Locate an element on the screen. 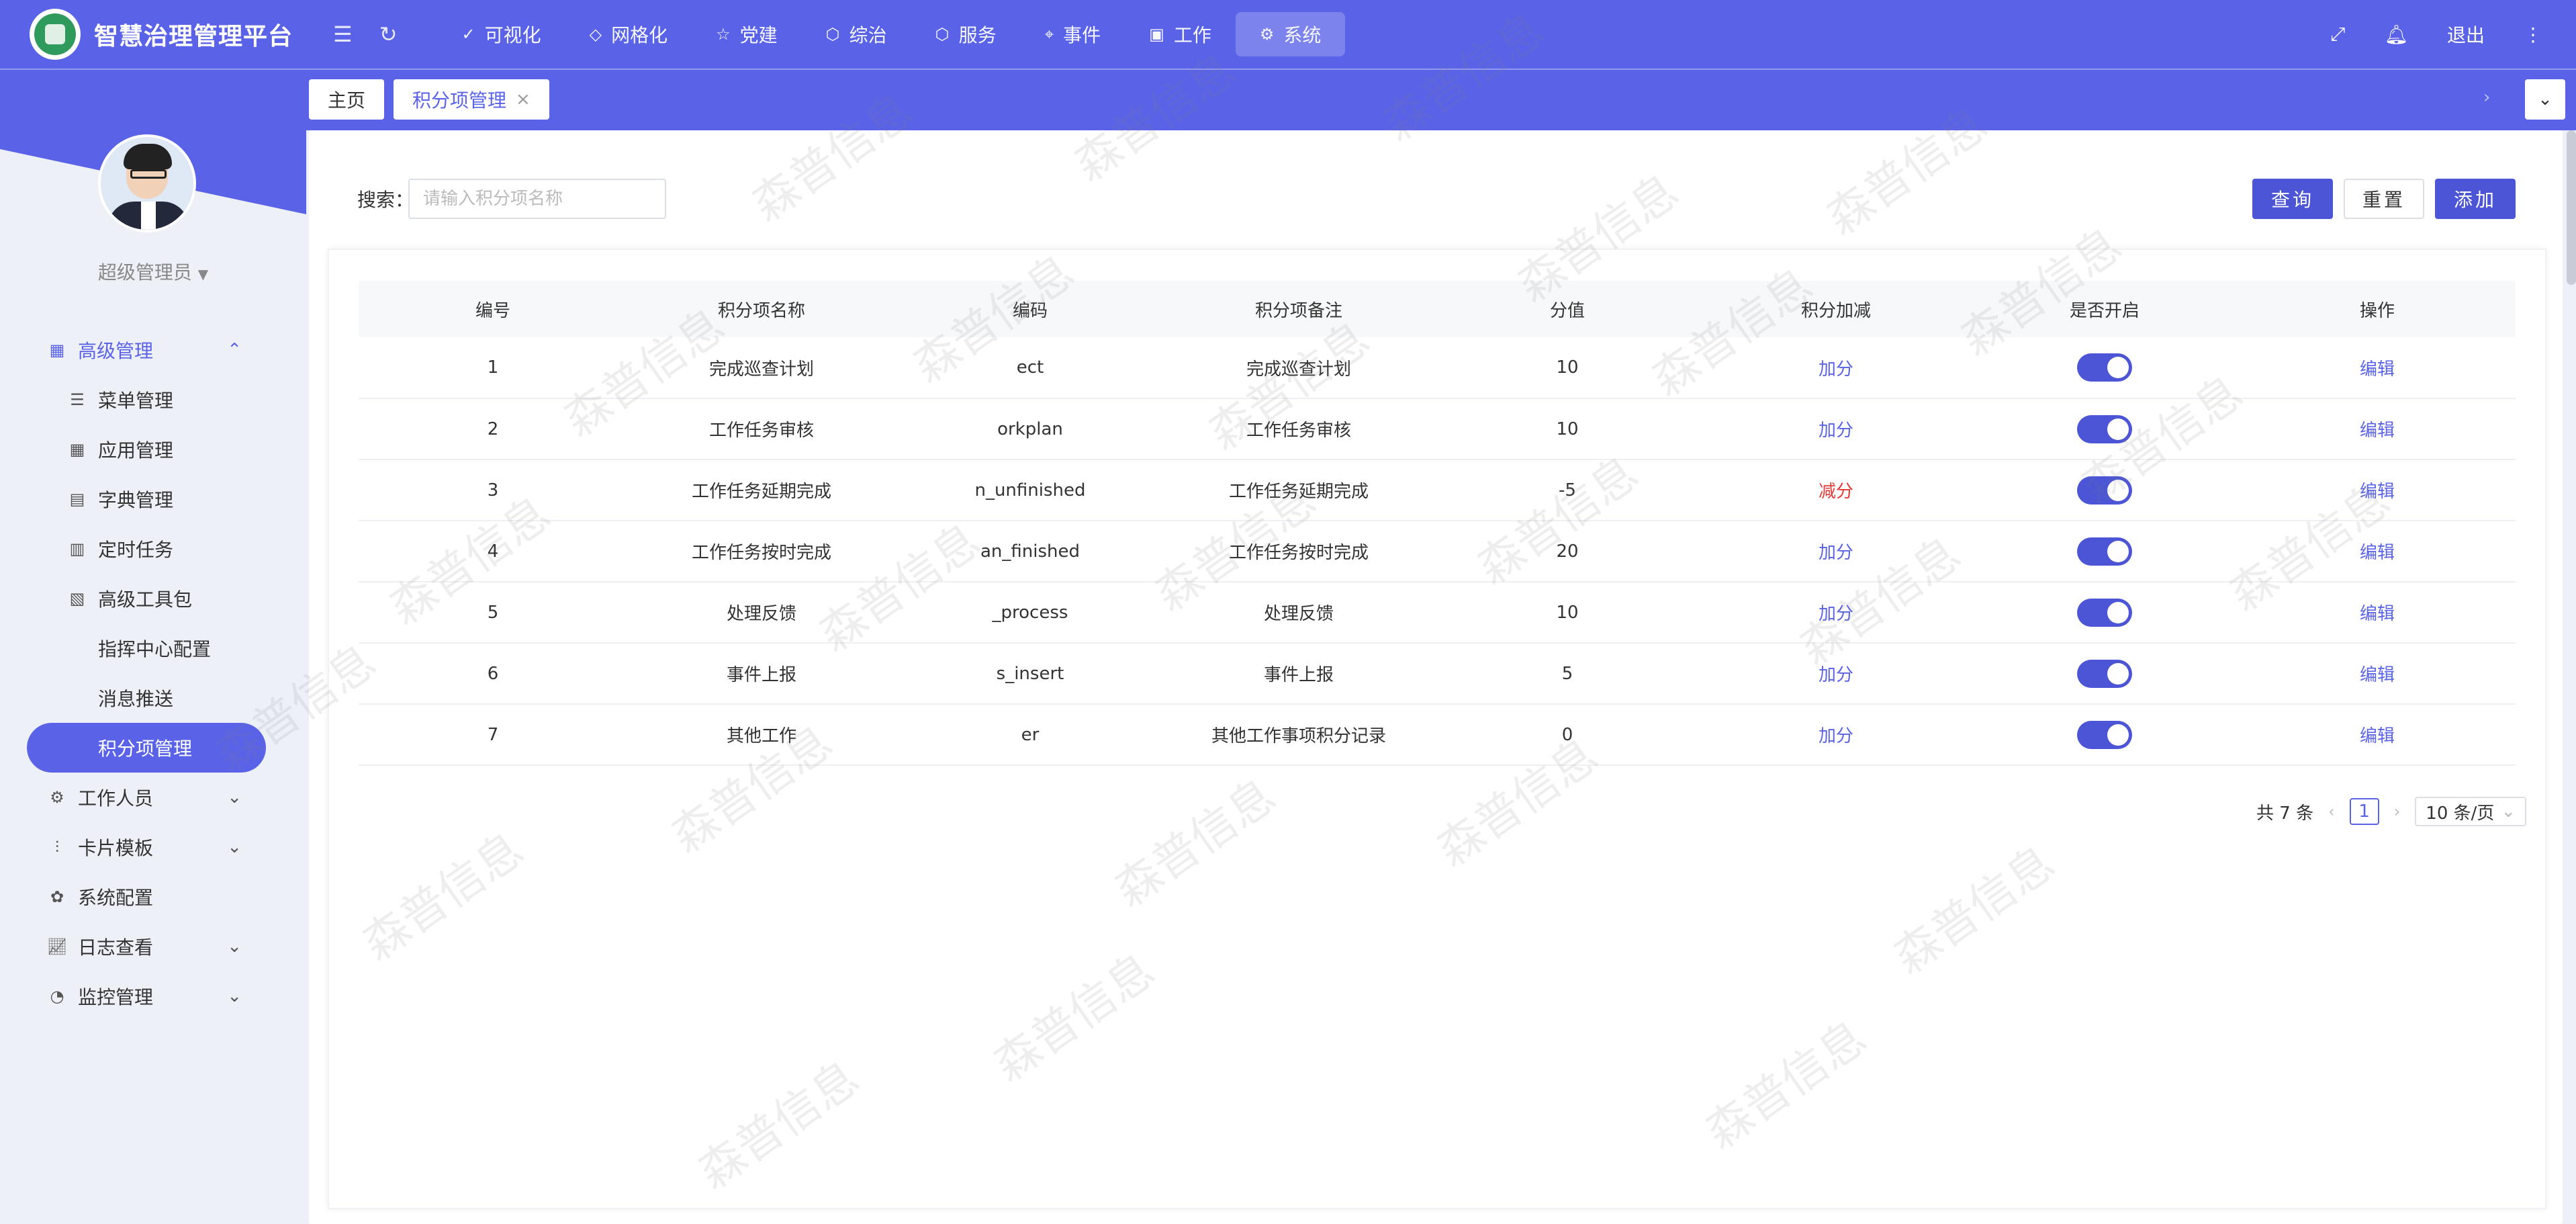  sidebar-item-logs: 📈︎ 日志查看 ⌄ is located at coordinates (153, 946).